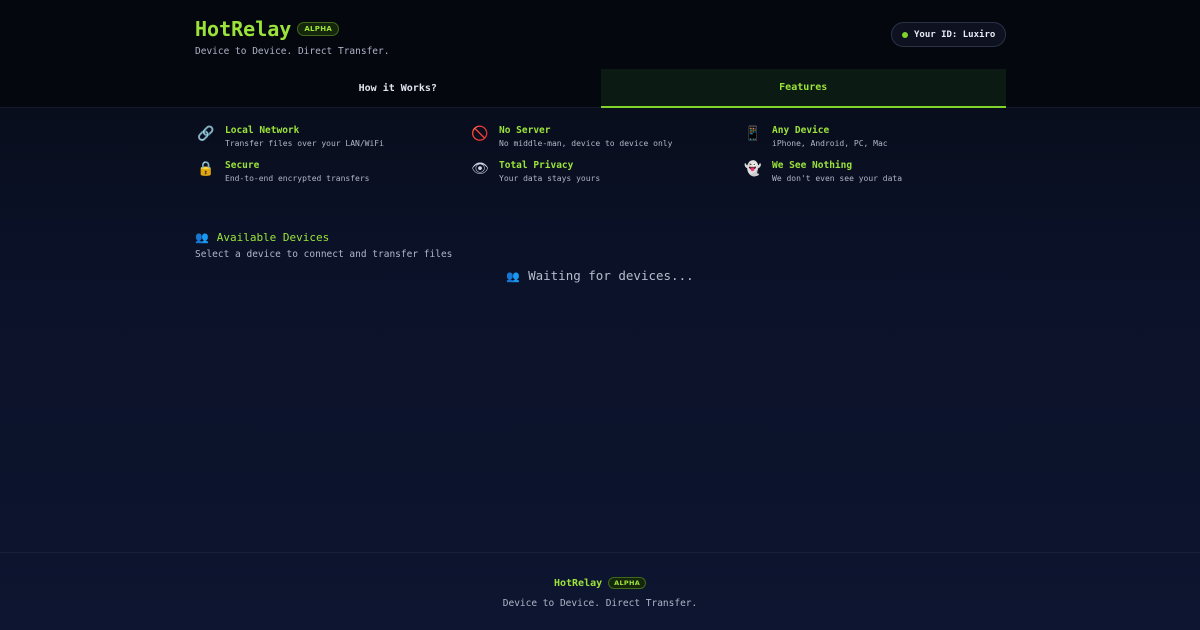 The width and height of the screenshot is (1200, 630). I want to click on feature-total-privacy: 👁 Total Privacy Your data stays yours, so click(534, 171).